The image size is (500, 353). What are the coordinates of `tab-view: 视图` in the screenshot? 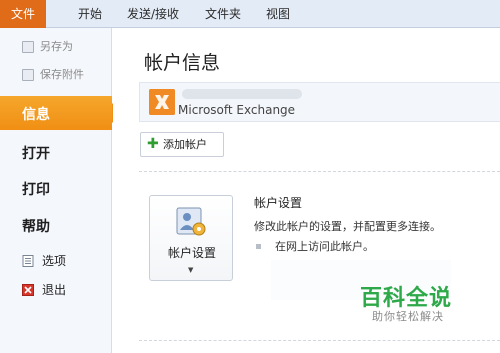 It's located at (278, 14).